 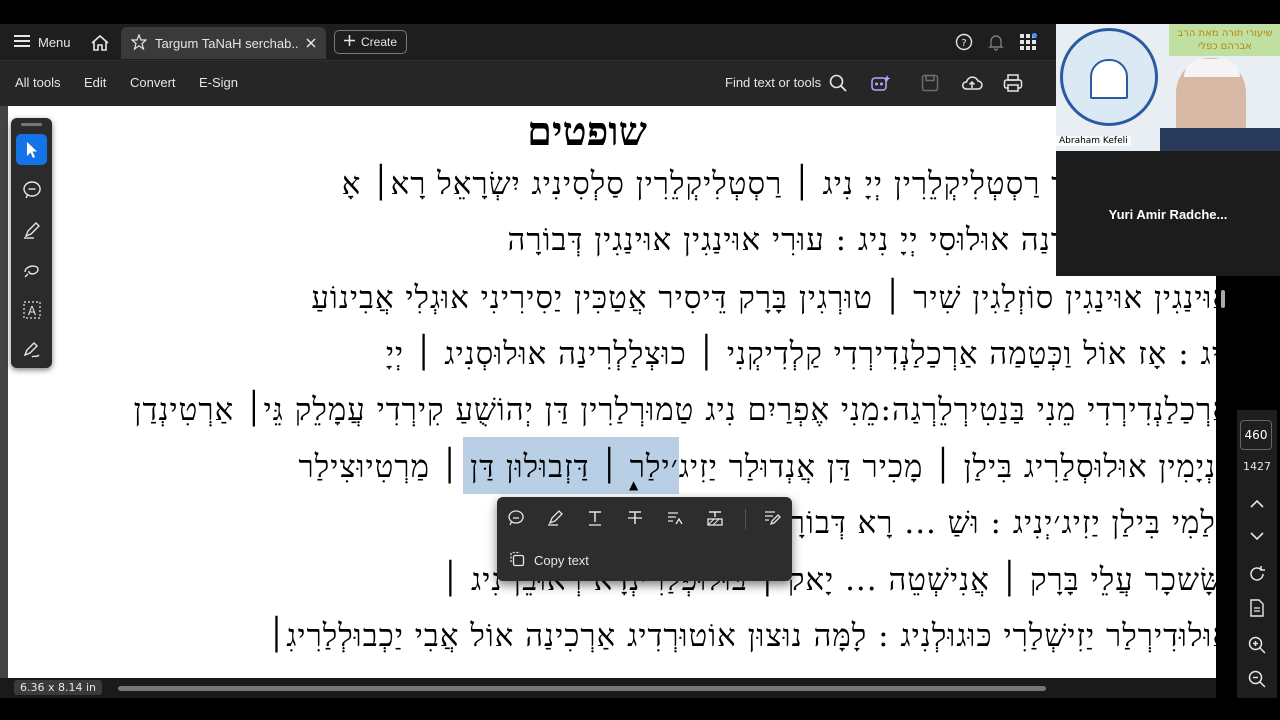 What do you see at coordinates (101, 43) in the screenshot?
I see `home-icon` at bounding box center [101, 43].